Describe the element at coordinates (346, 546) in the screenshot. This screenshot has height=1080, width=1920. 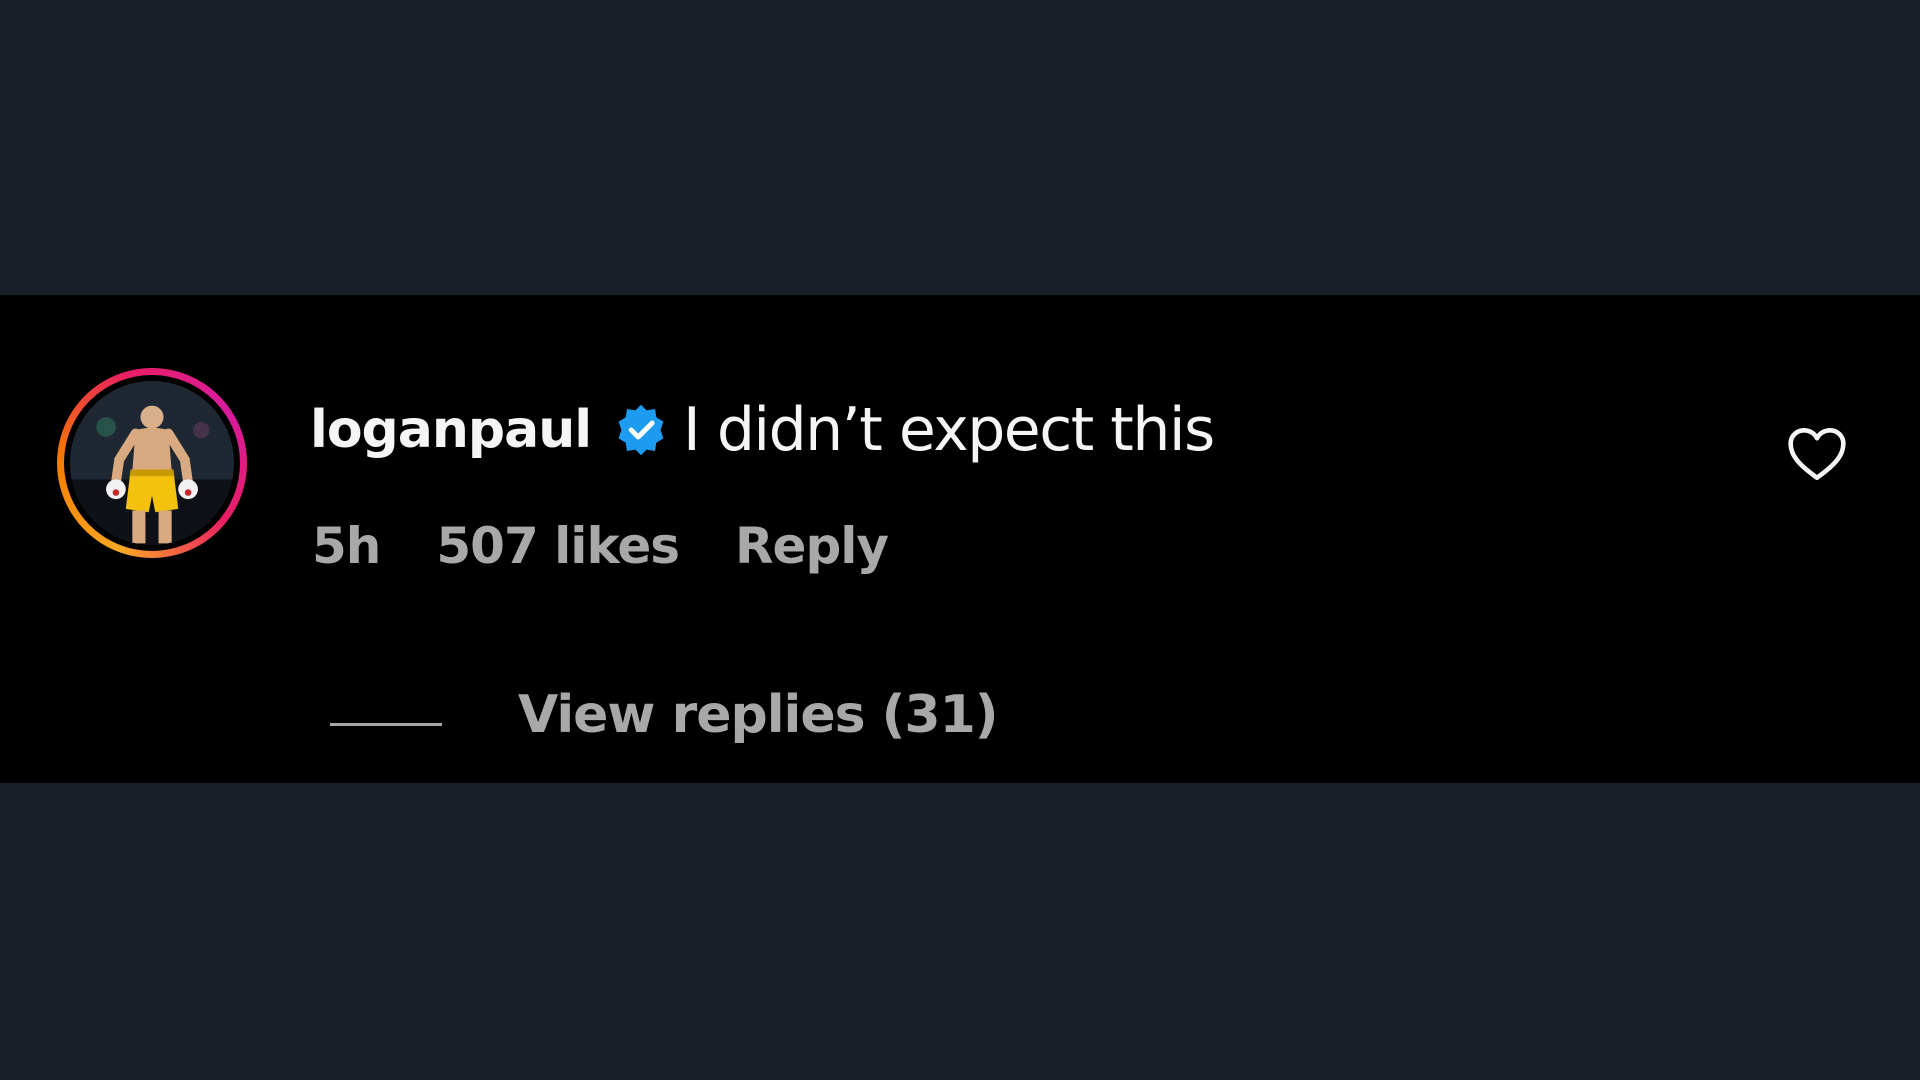
I see `timestamp: 5h` at that location.